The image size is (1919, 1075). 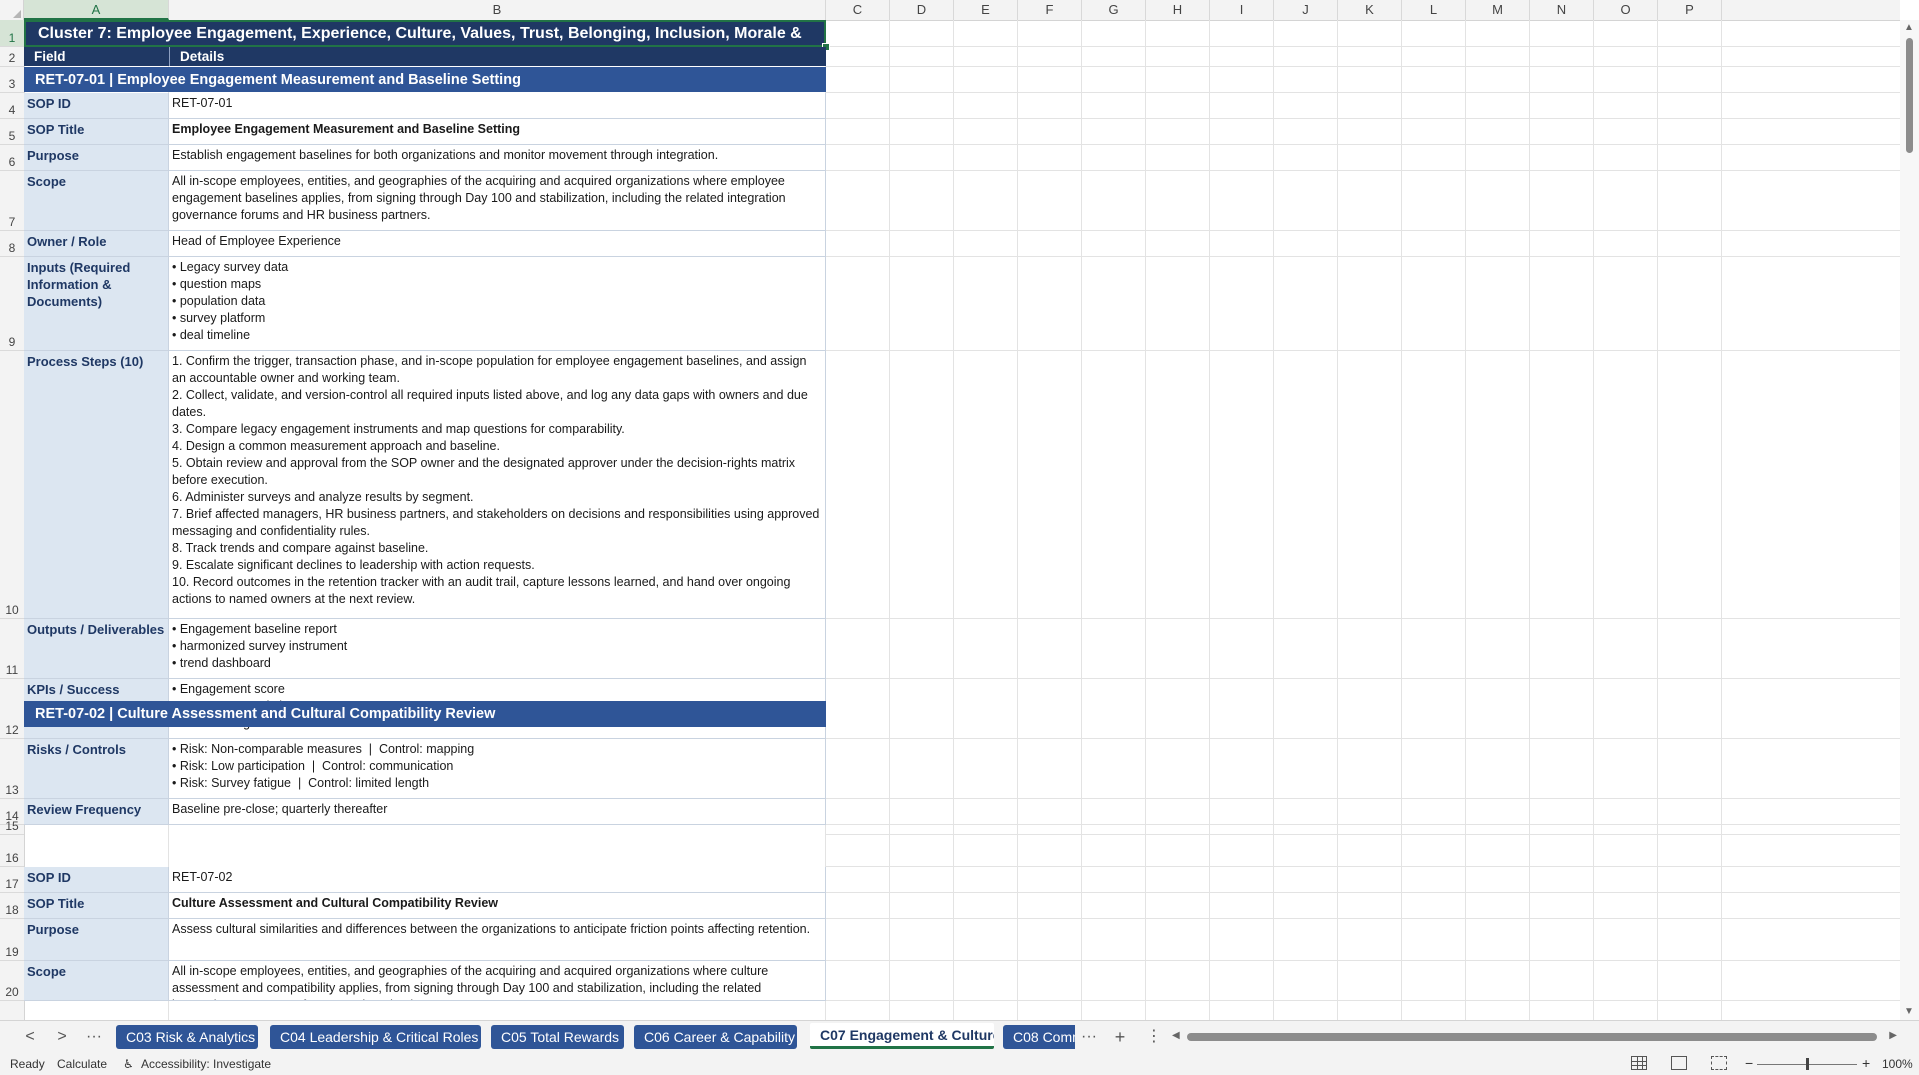 What do you see at coordinates (12, 485) in the screenshot?
I see `row-header-10: 10` at bounding box center [12, 485].